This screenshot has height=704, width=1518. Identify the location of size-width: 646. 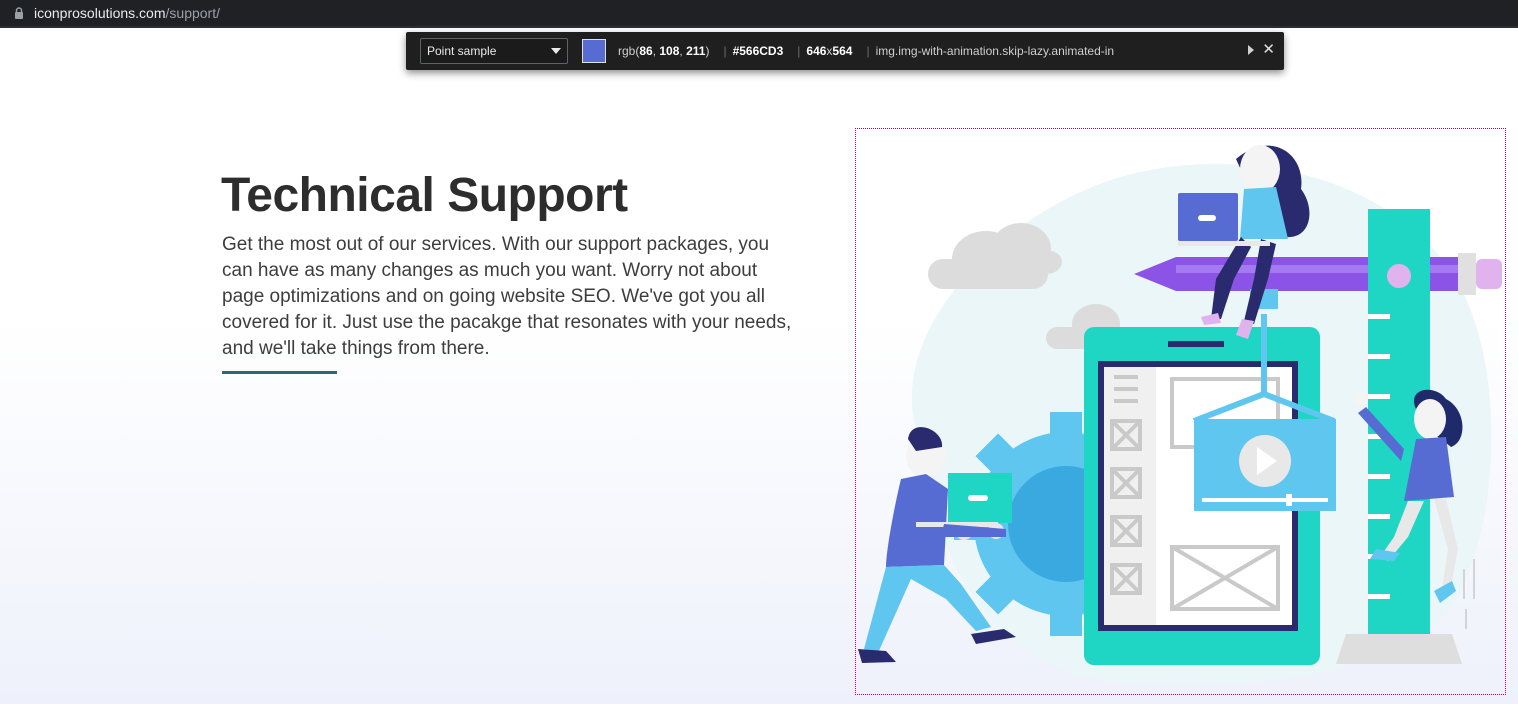
(816, 51).